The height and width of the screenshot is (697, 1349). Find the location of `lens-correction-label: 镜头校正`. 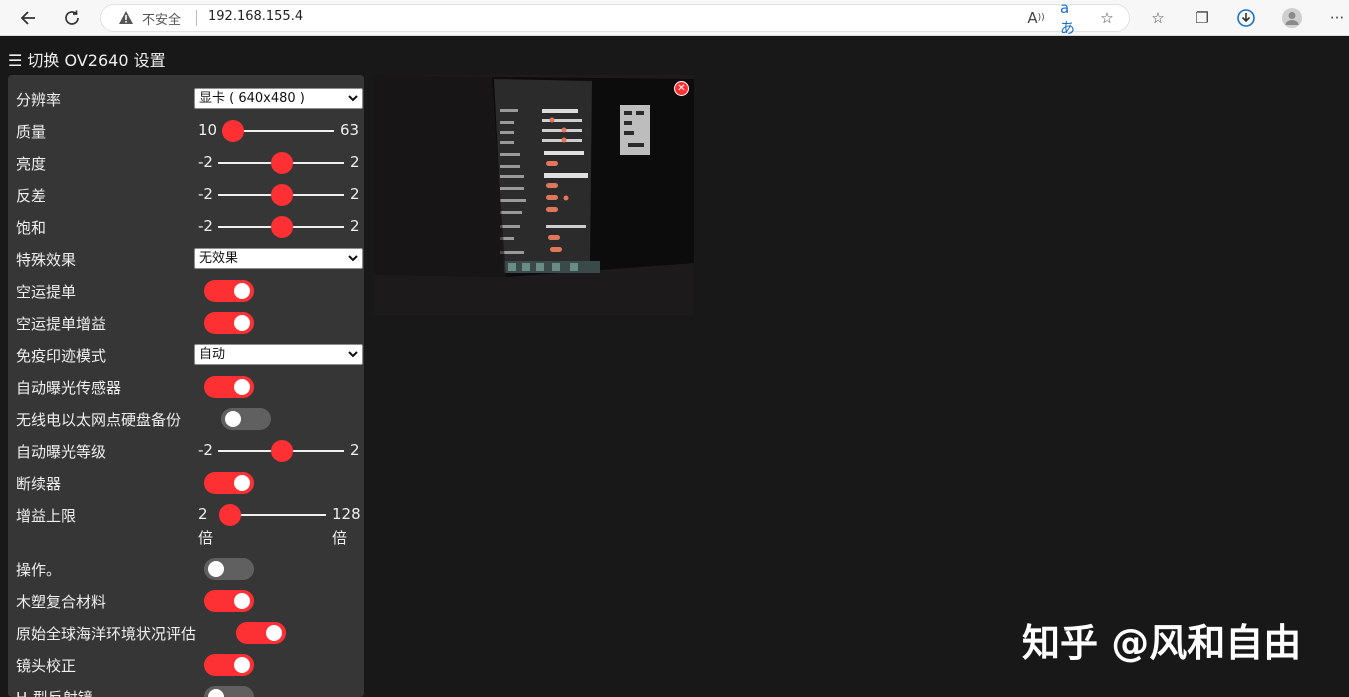

lens-correction-label: 镜头校正 is located at coordinates (46, 666).